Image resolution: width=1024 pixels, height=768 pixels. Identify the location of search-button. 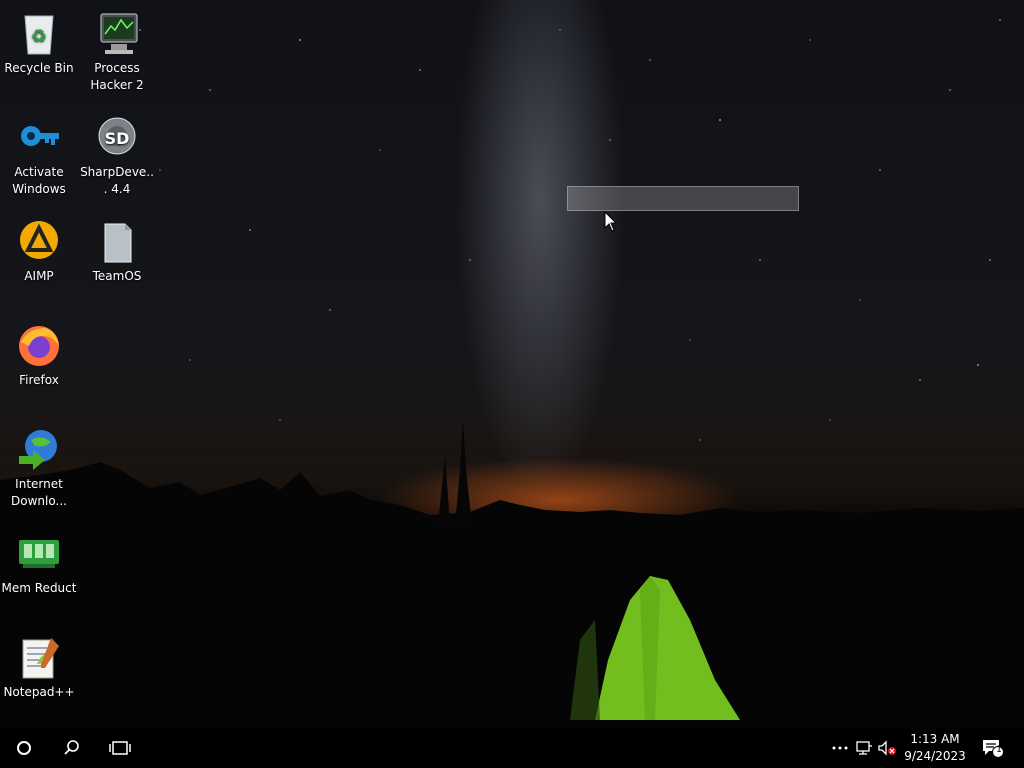
(72, 748).